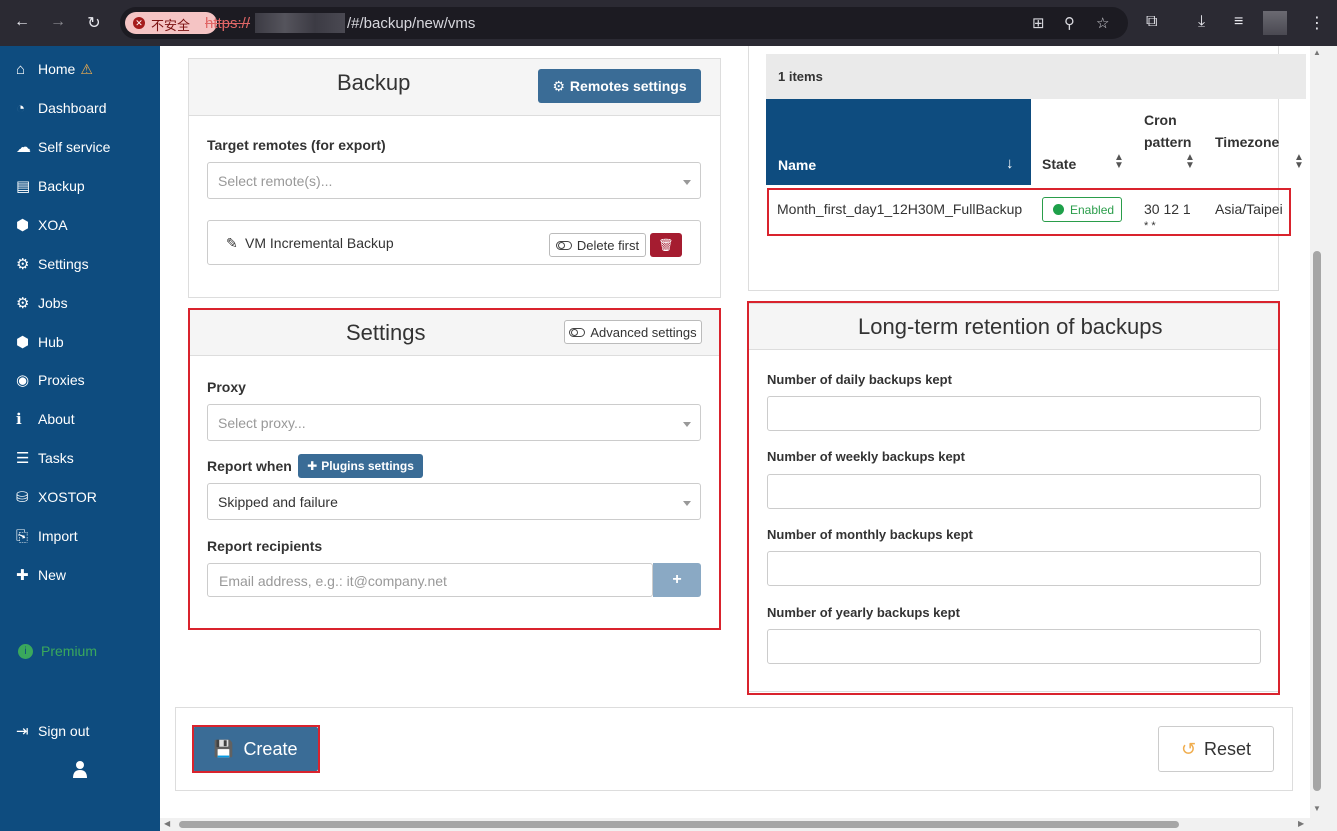 Image resolution: width=1337 pixels, height=831 pixels. I want to click on sidebar-item-import: ⎘ Import, so click(47, 536).